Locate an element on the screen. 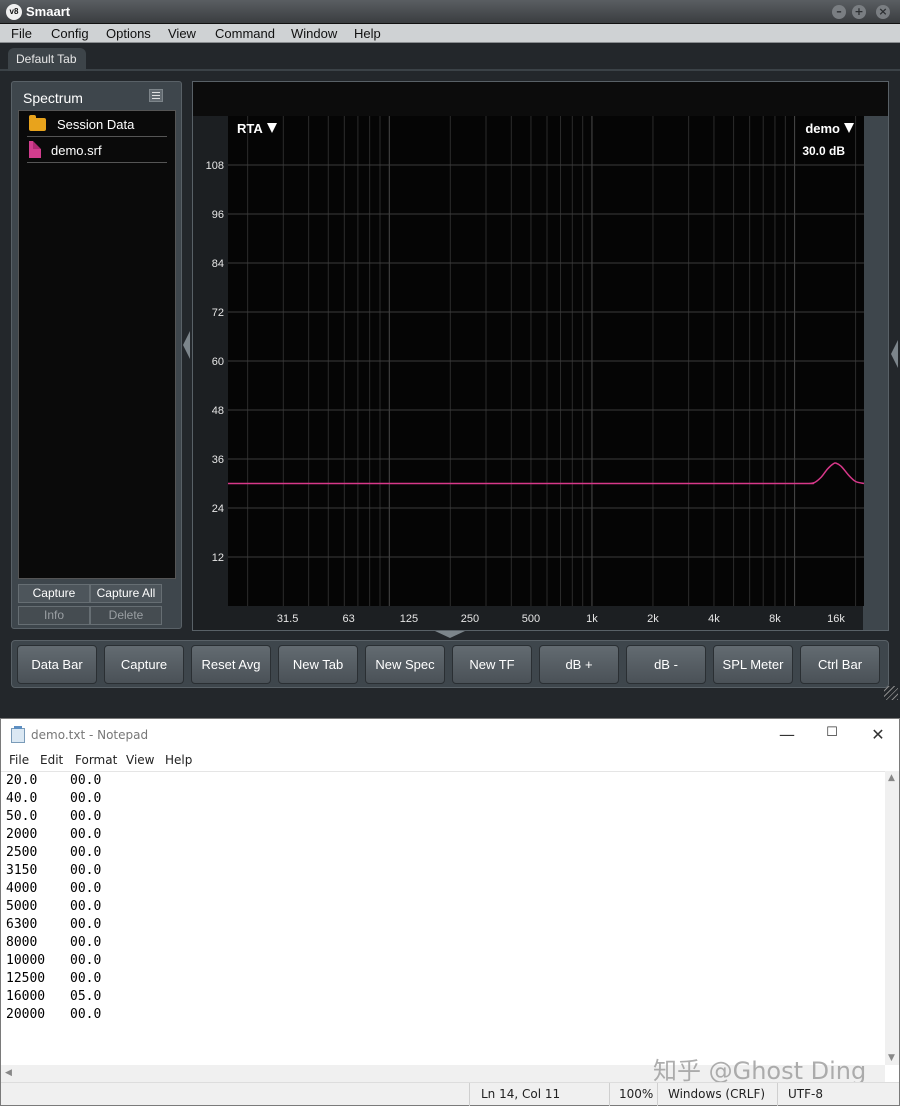 The height and width of the screenshot is (1106, 900). capture-all-button: Capture All is located at coordinates (126, 593).